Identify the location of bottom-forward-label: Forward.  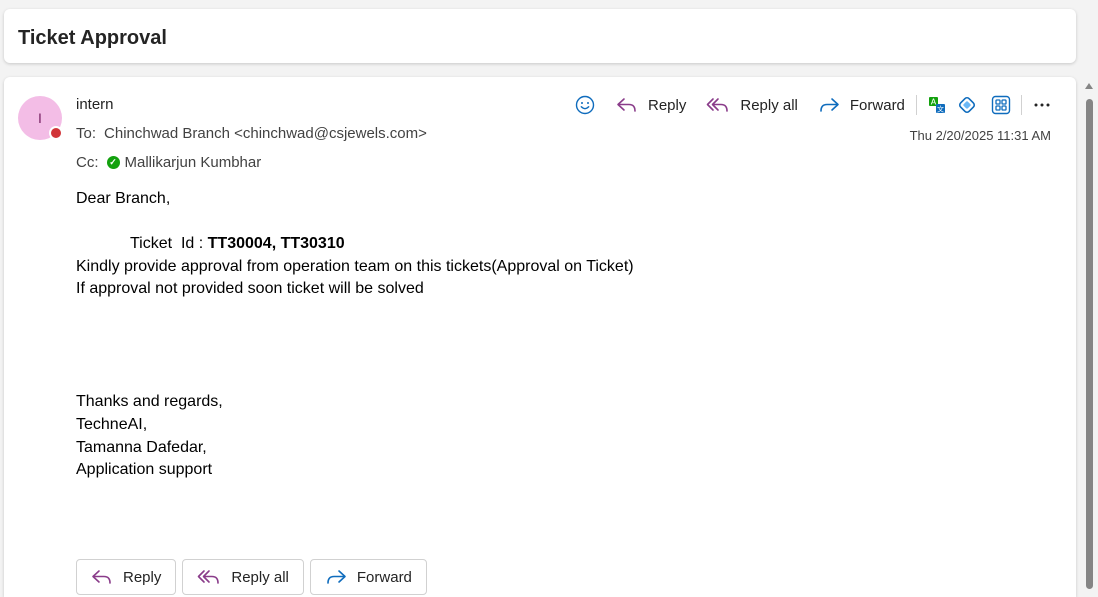
(384, 577).